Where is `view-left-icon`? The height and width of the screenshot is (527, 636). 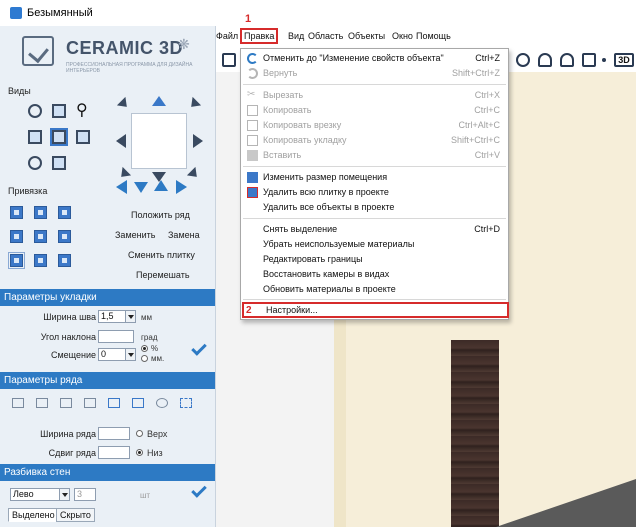 view-left-icon is located at coordinates (35, 137).